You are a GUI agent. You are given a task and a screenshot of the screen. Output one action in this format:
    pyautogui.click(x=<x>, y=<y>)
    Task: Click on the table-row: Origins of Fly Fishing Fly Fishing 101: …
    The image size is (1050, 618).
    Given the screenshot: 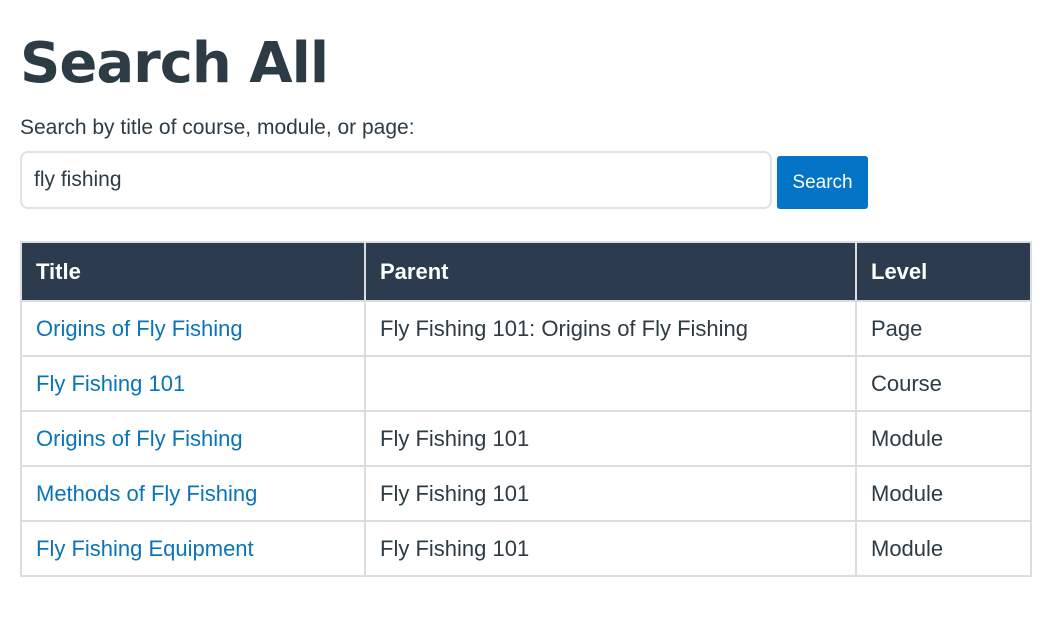 What is the action you would take?
    pyautogui.click(x=526, y=328)
    